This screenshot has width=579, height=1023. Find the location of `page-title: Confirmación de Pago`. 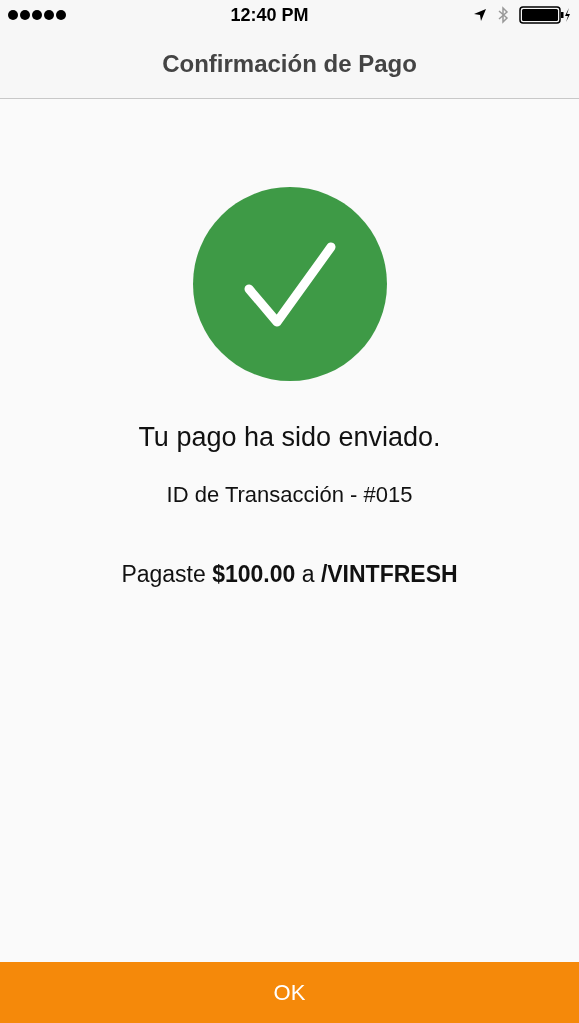

page-title: Confirmación de Pago is located at coordinates (289, 64).